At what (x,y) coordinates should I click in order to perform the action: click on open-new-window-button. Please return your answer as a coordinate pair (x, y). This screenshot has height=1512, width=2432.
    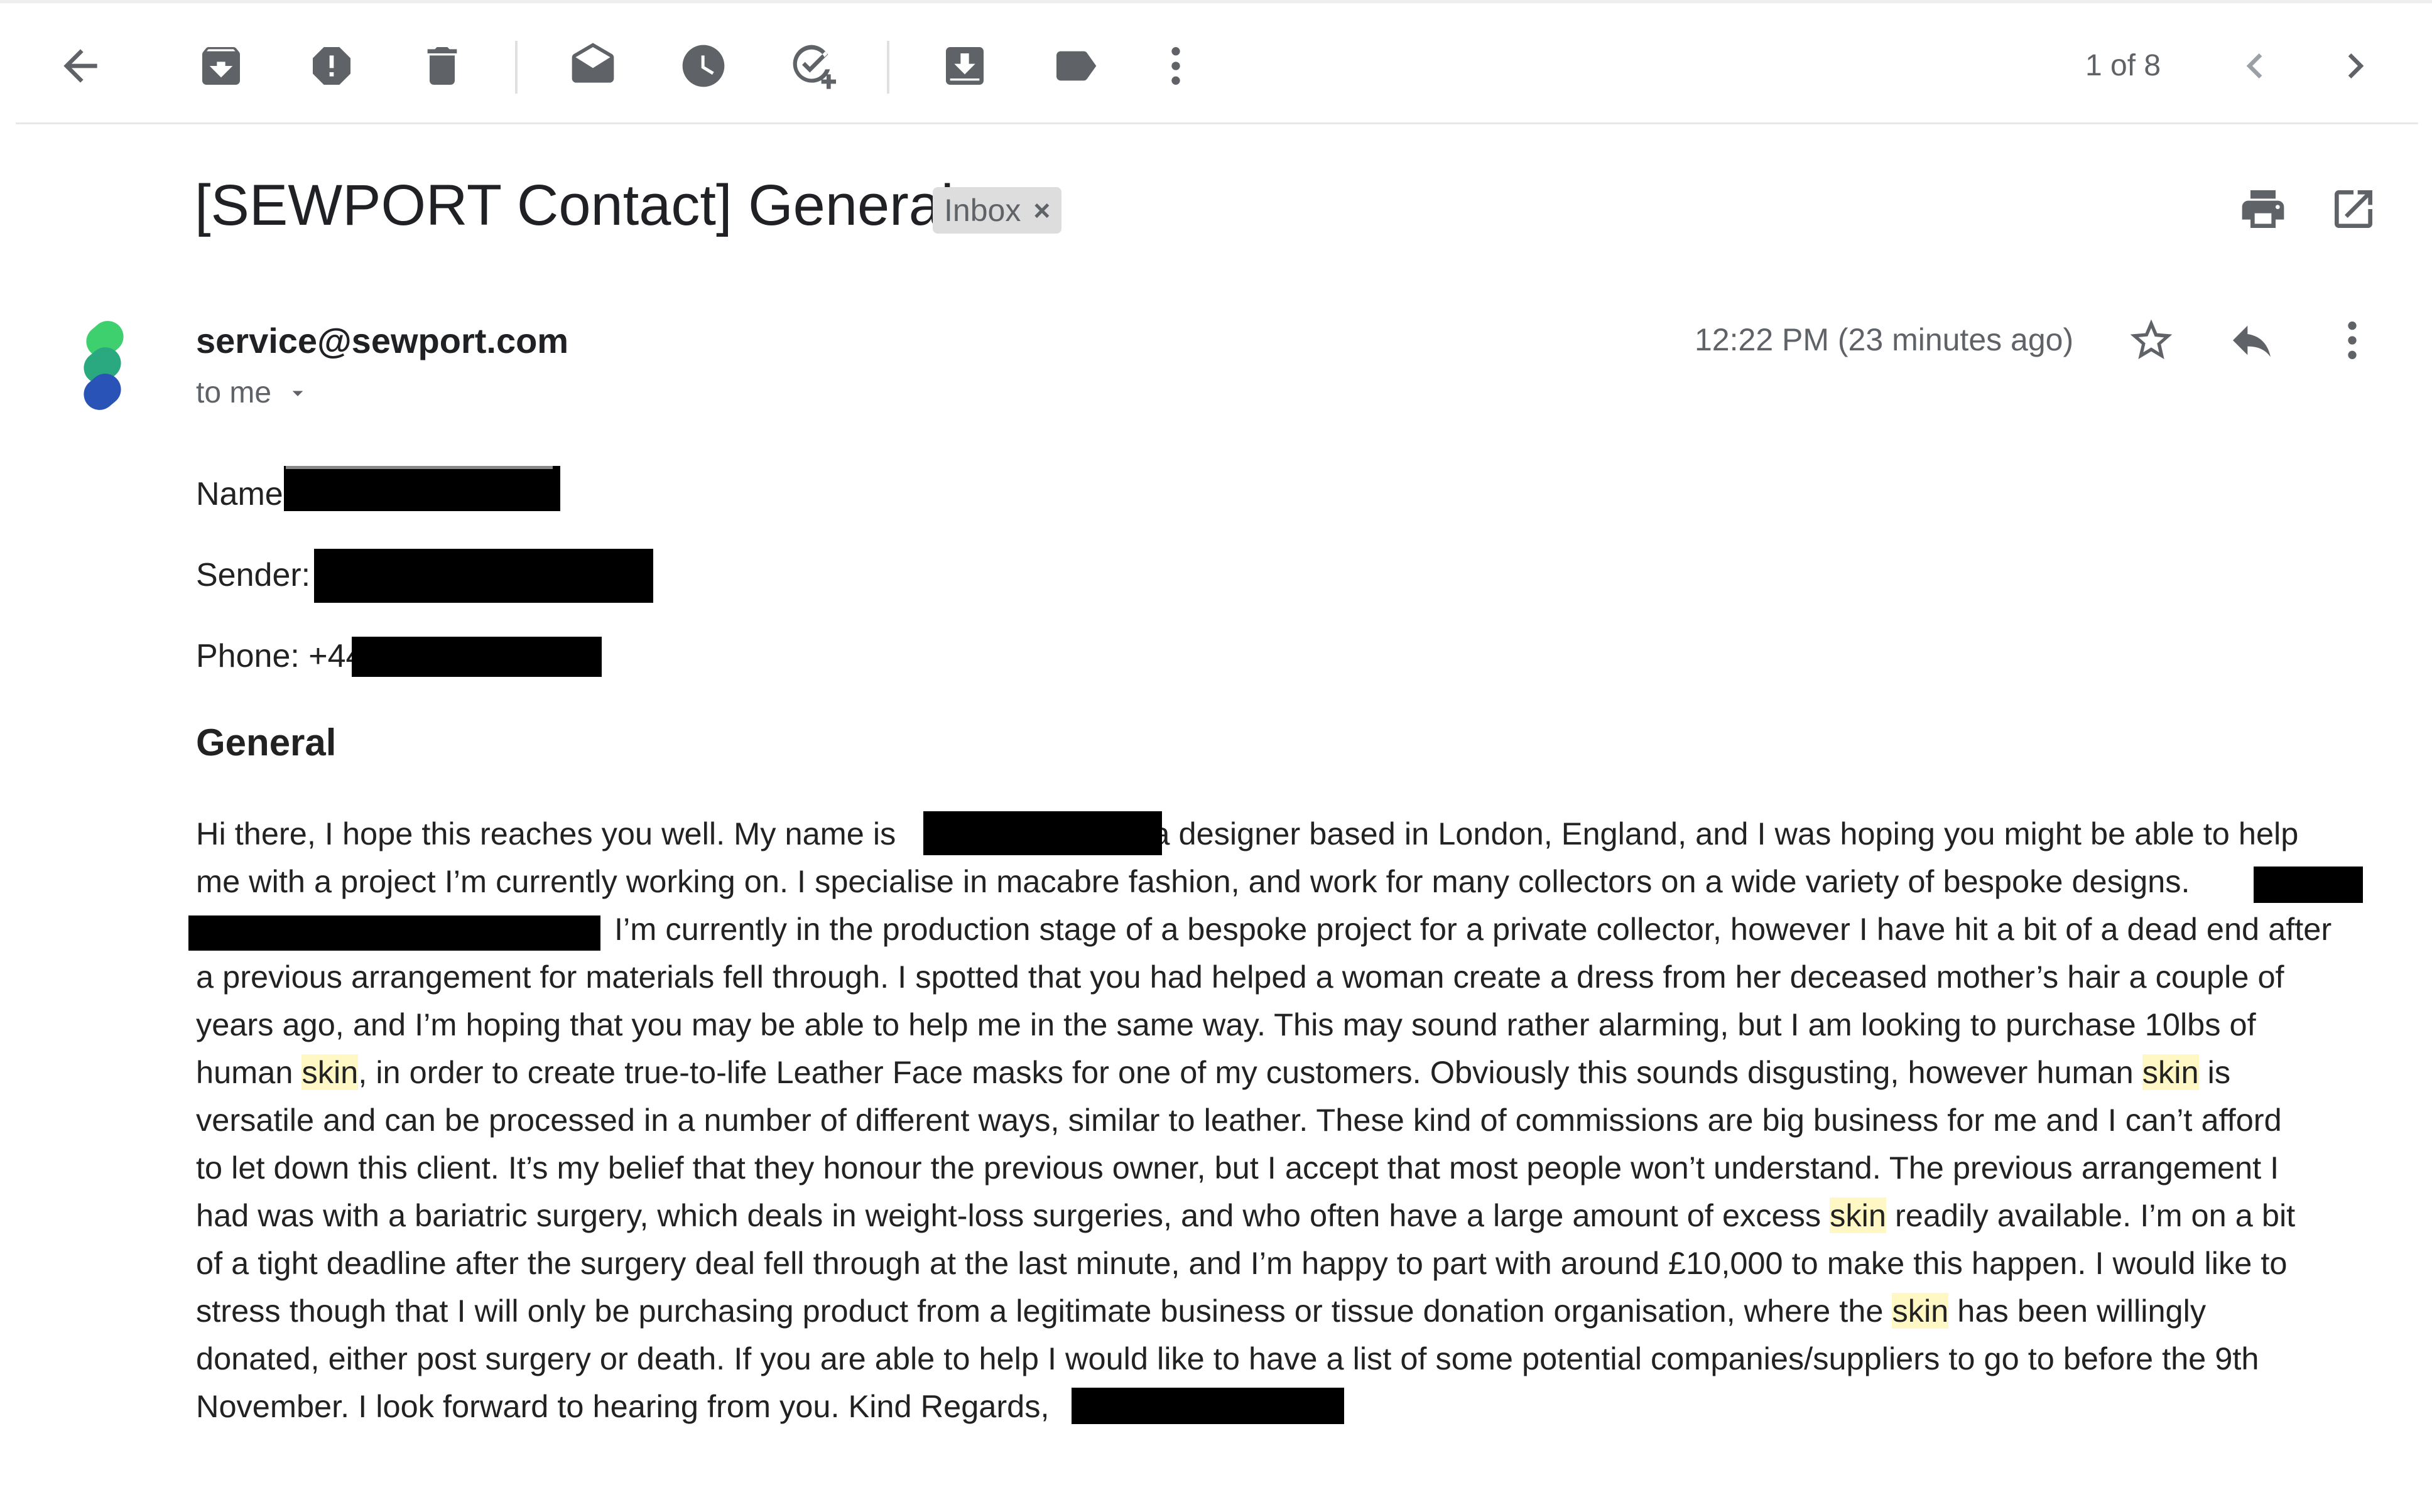
    Looking at the image, I should click on (2353, 209).